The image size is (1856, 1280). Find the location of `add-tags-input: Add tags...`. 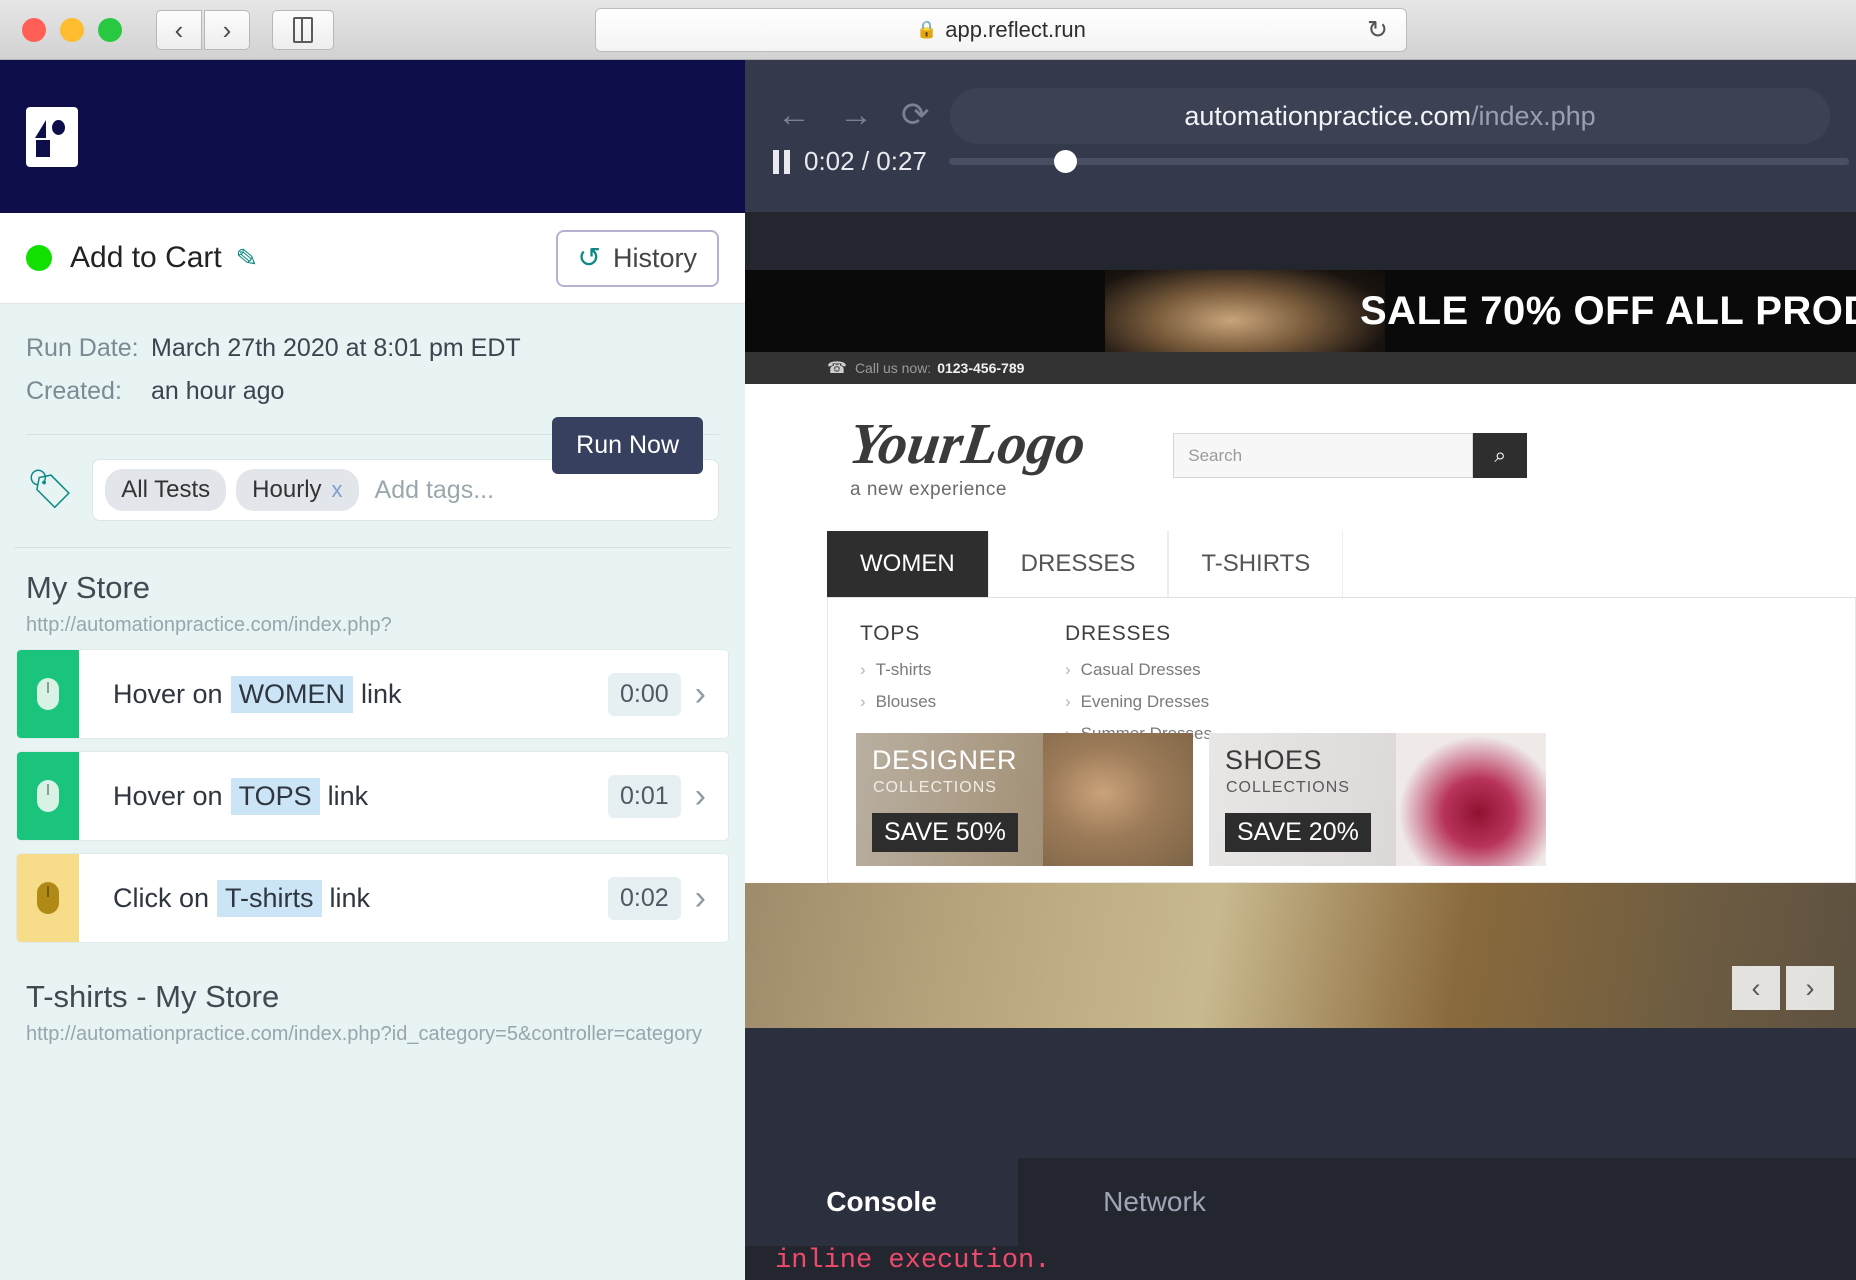

add-tags-input: Add tags... is located at coordinates (435, 490).